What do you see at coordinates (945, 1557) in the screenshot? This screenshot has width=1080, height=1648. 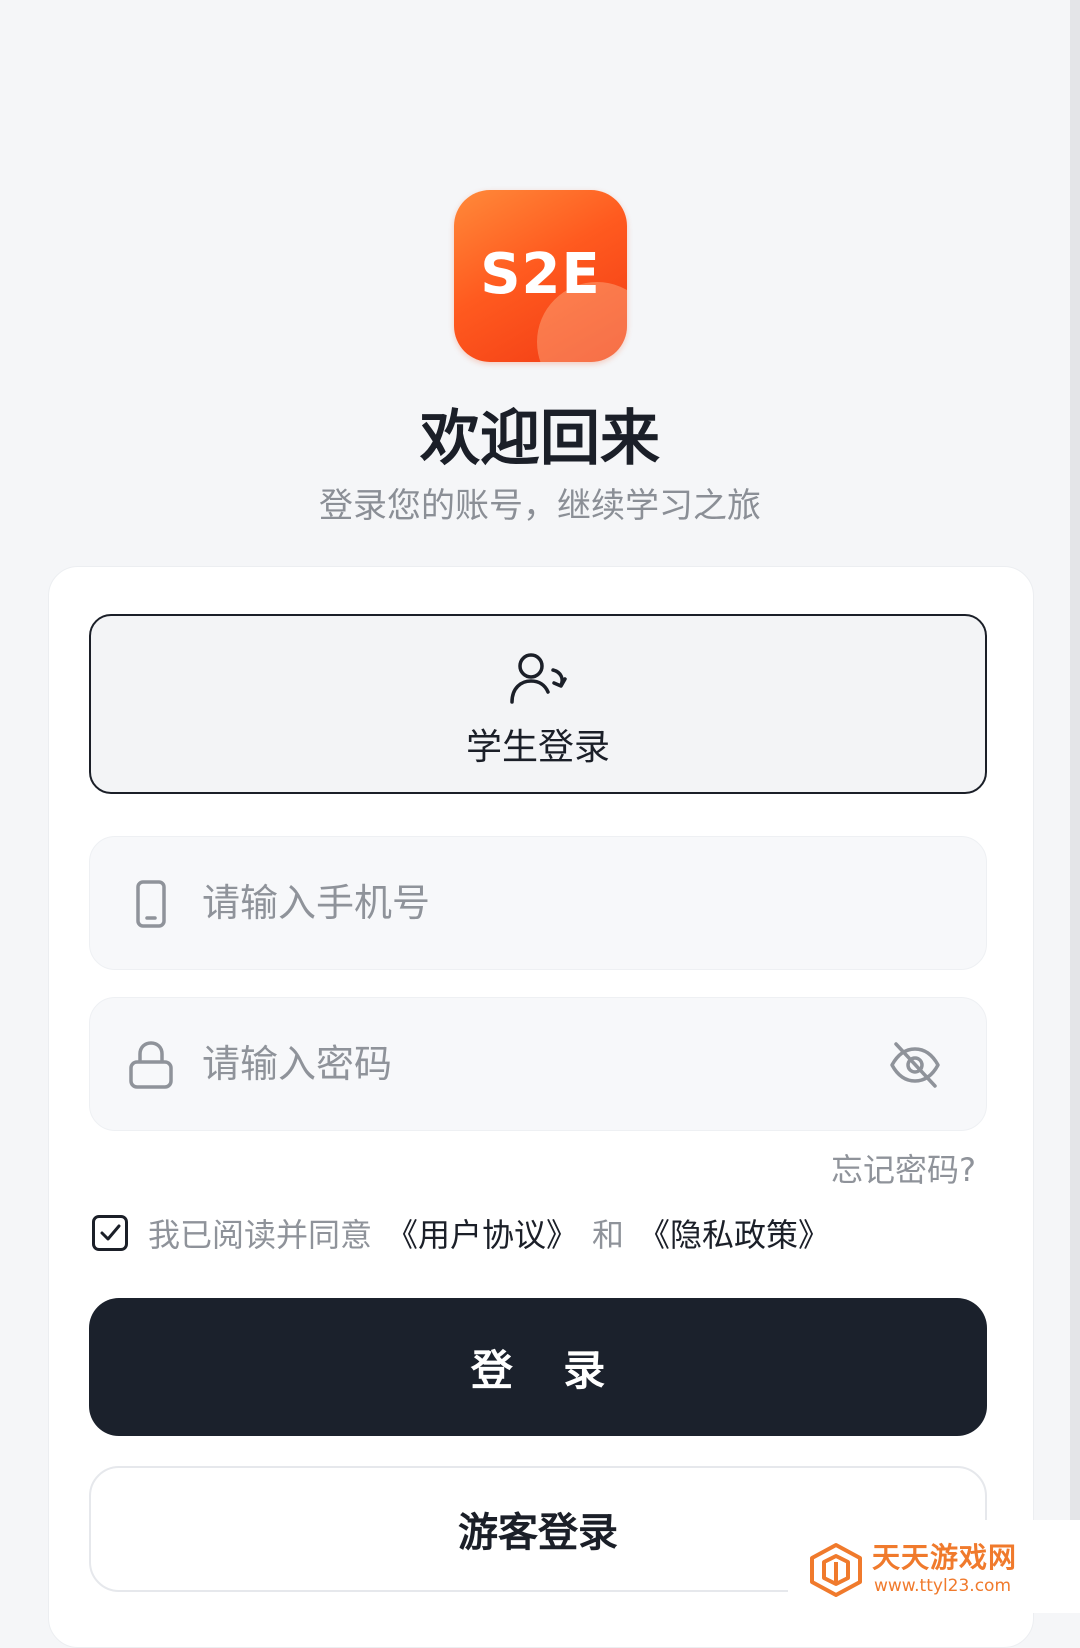 I see `watermark-name: 天天游戏网` at bounding box center [945, 1557].